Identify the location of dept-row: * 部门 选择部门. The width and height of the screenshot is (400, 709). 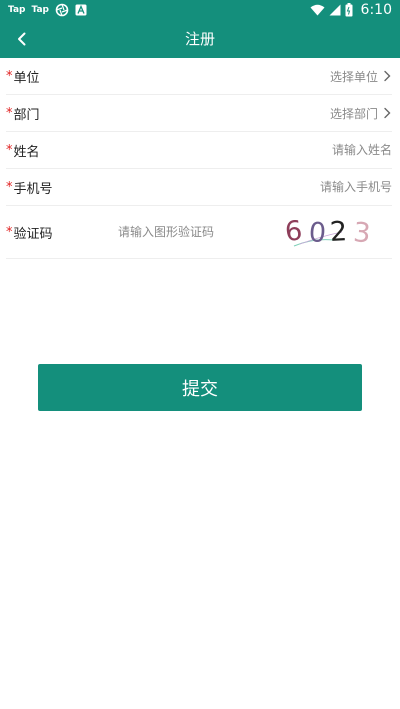
(199, 113).